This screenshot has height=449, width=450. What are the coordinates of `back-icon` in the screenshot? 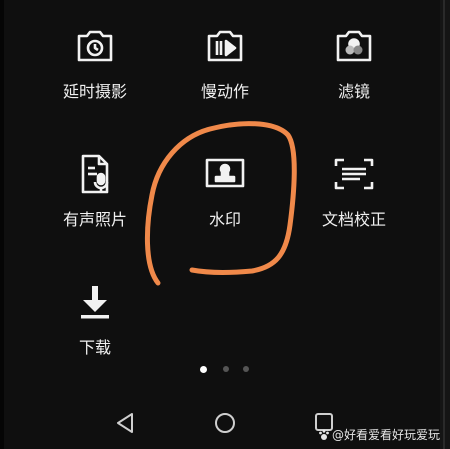 It's located at (125, 423).